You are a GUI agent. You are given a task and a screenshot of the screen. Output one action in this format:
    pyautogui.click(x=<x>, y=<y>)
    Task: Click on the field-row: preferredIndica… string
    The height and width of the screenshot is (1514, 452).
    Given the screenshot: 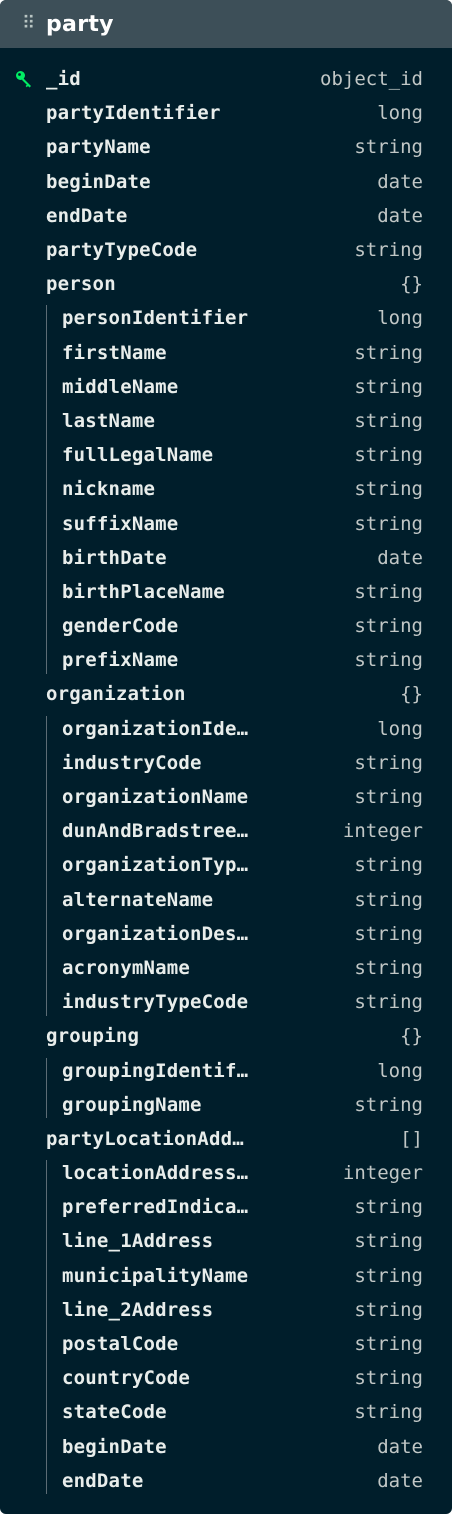 What is the action you would take?
    pyautogui.click(x=226, y=1207)
    